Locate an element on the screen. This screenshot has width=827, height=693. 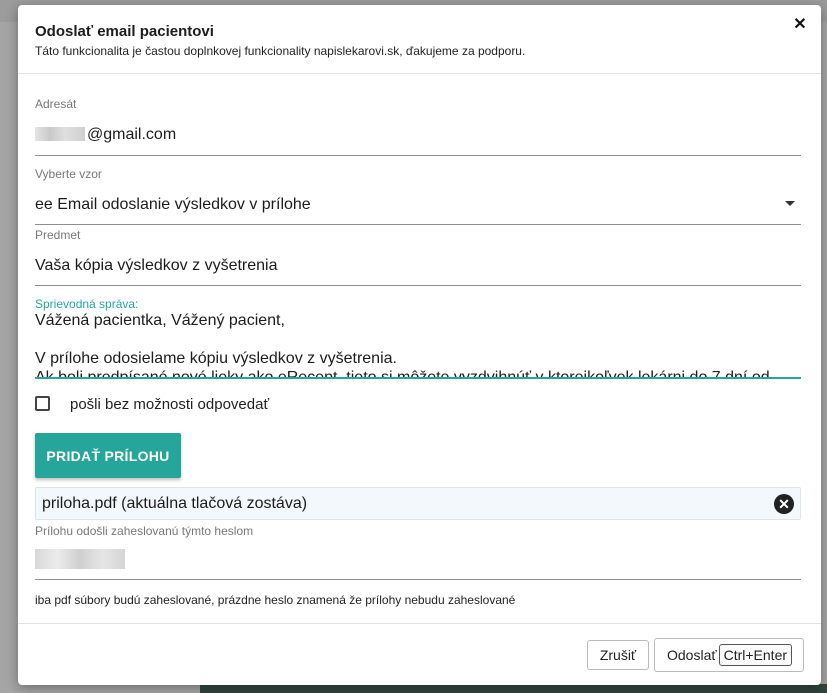
close-icon: ✕ is located at coordinates (800, 25).